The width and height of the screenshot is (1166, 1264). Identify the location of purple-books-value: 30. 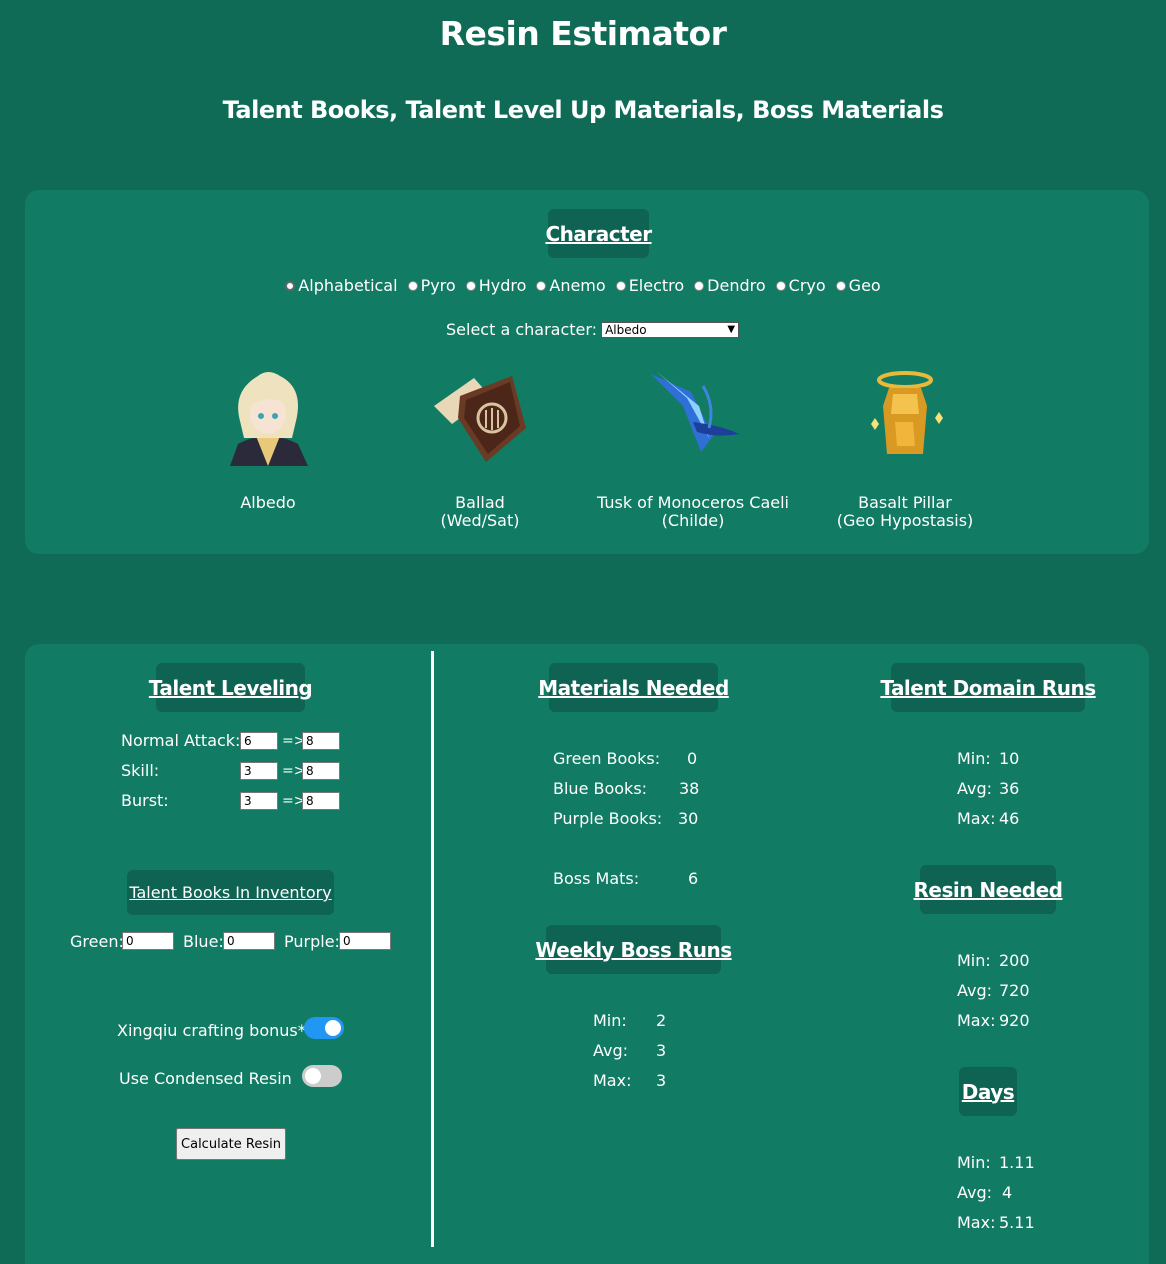
(688, 818).